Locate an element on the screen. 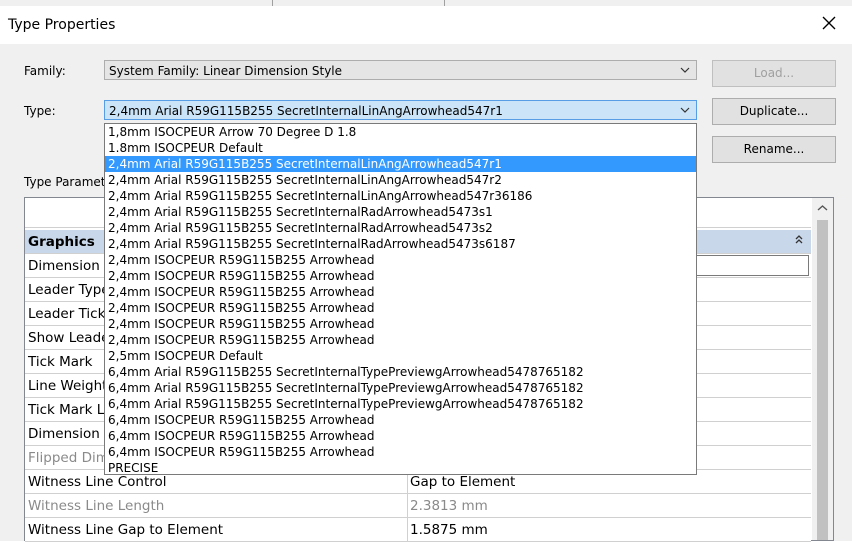 This screenshot has width=852, height=542. type-label: Type: is located at coordinates (40, 111).